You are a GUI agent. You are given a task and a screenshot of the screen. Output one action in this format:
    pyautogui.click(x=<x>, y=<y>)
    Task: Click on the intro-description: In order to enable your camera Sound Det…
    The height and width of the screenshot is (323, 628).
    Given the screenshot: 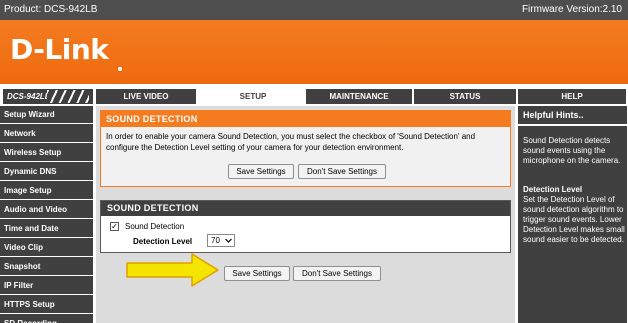 What is the action you would take?
    pyautogui.click(x=291, y=142)
    